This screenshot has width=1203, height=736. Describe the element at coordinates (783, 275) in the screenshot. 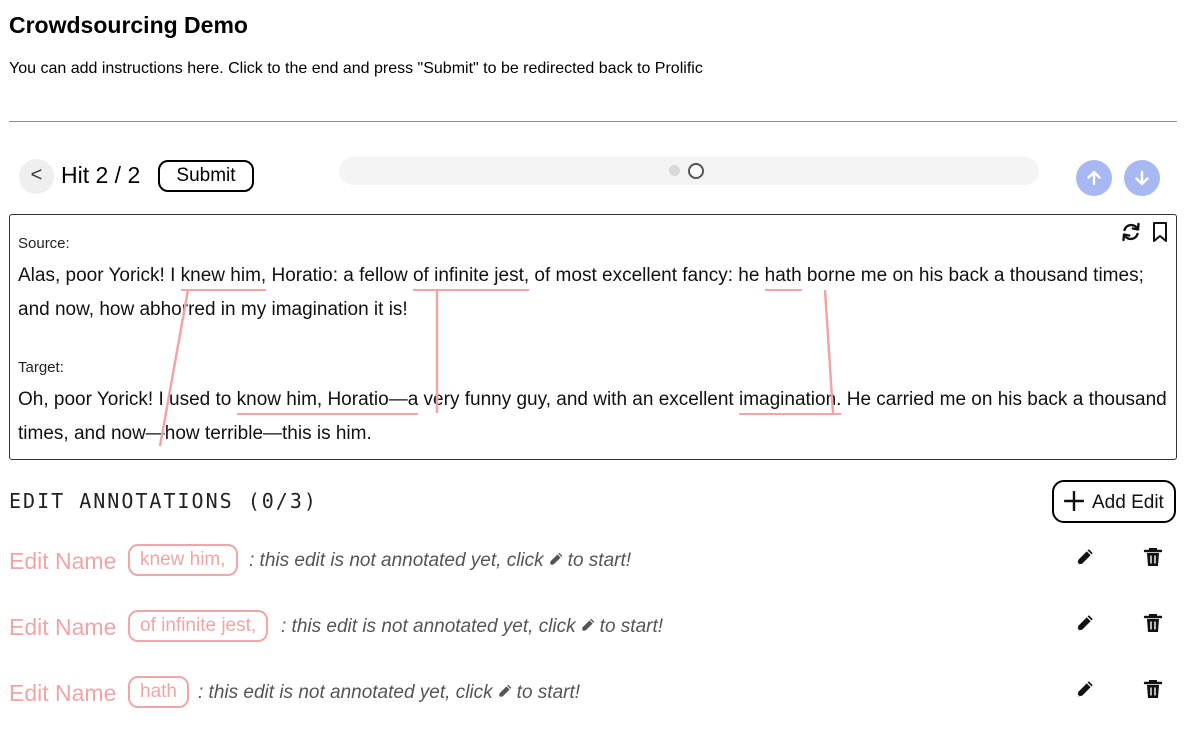

I see `source-span: hath` at that location.